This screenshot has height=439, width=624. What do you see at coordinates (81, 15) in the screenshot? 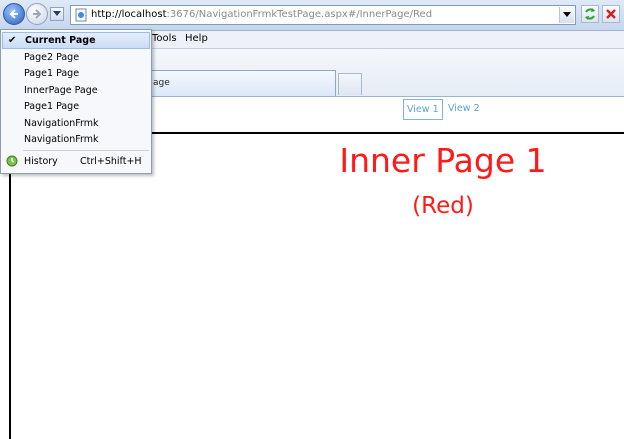
I see `page-icon` at bounding box center [81, 15].